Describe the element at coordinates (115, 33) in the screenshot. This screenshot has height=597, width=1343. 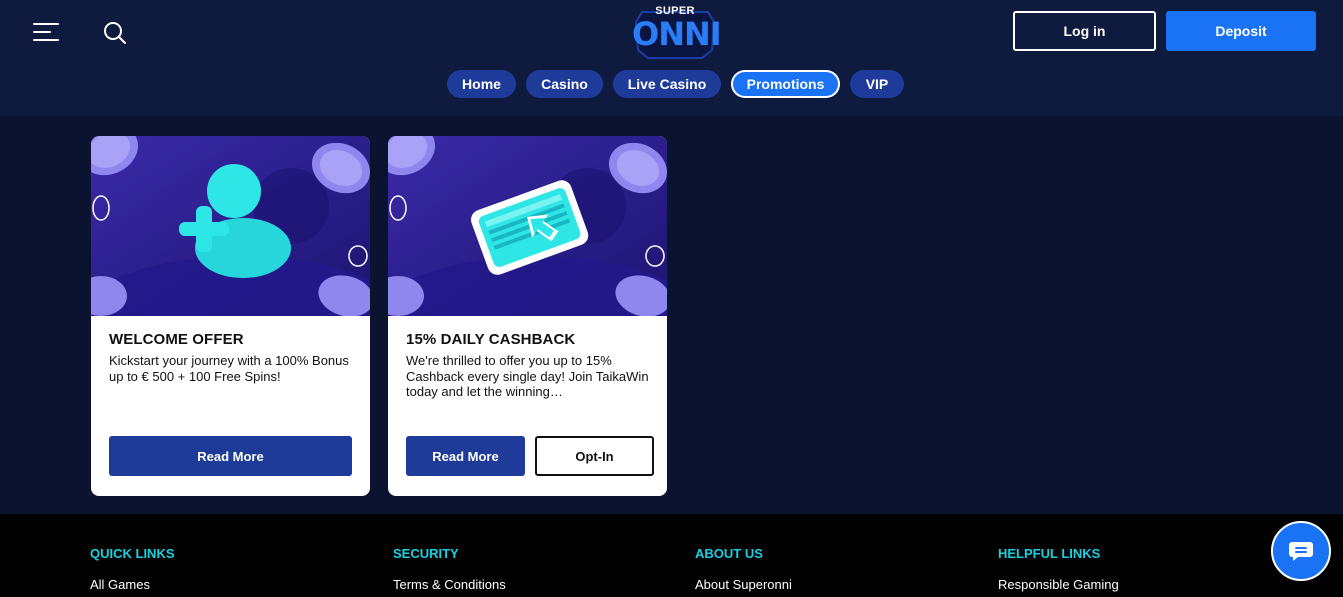
I see `search-icon` at that location.